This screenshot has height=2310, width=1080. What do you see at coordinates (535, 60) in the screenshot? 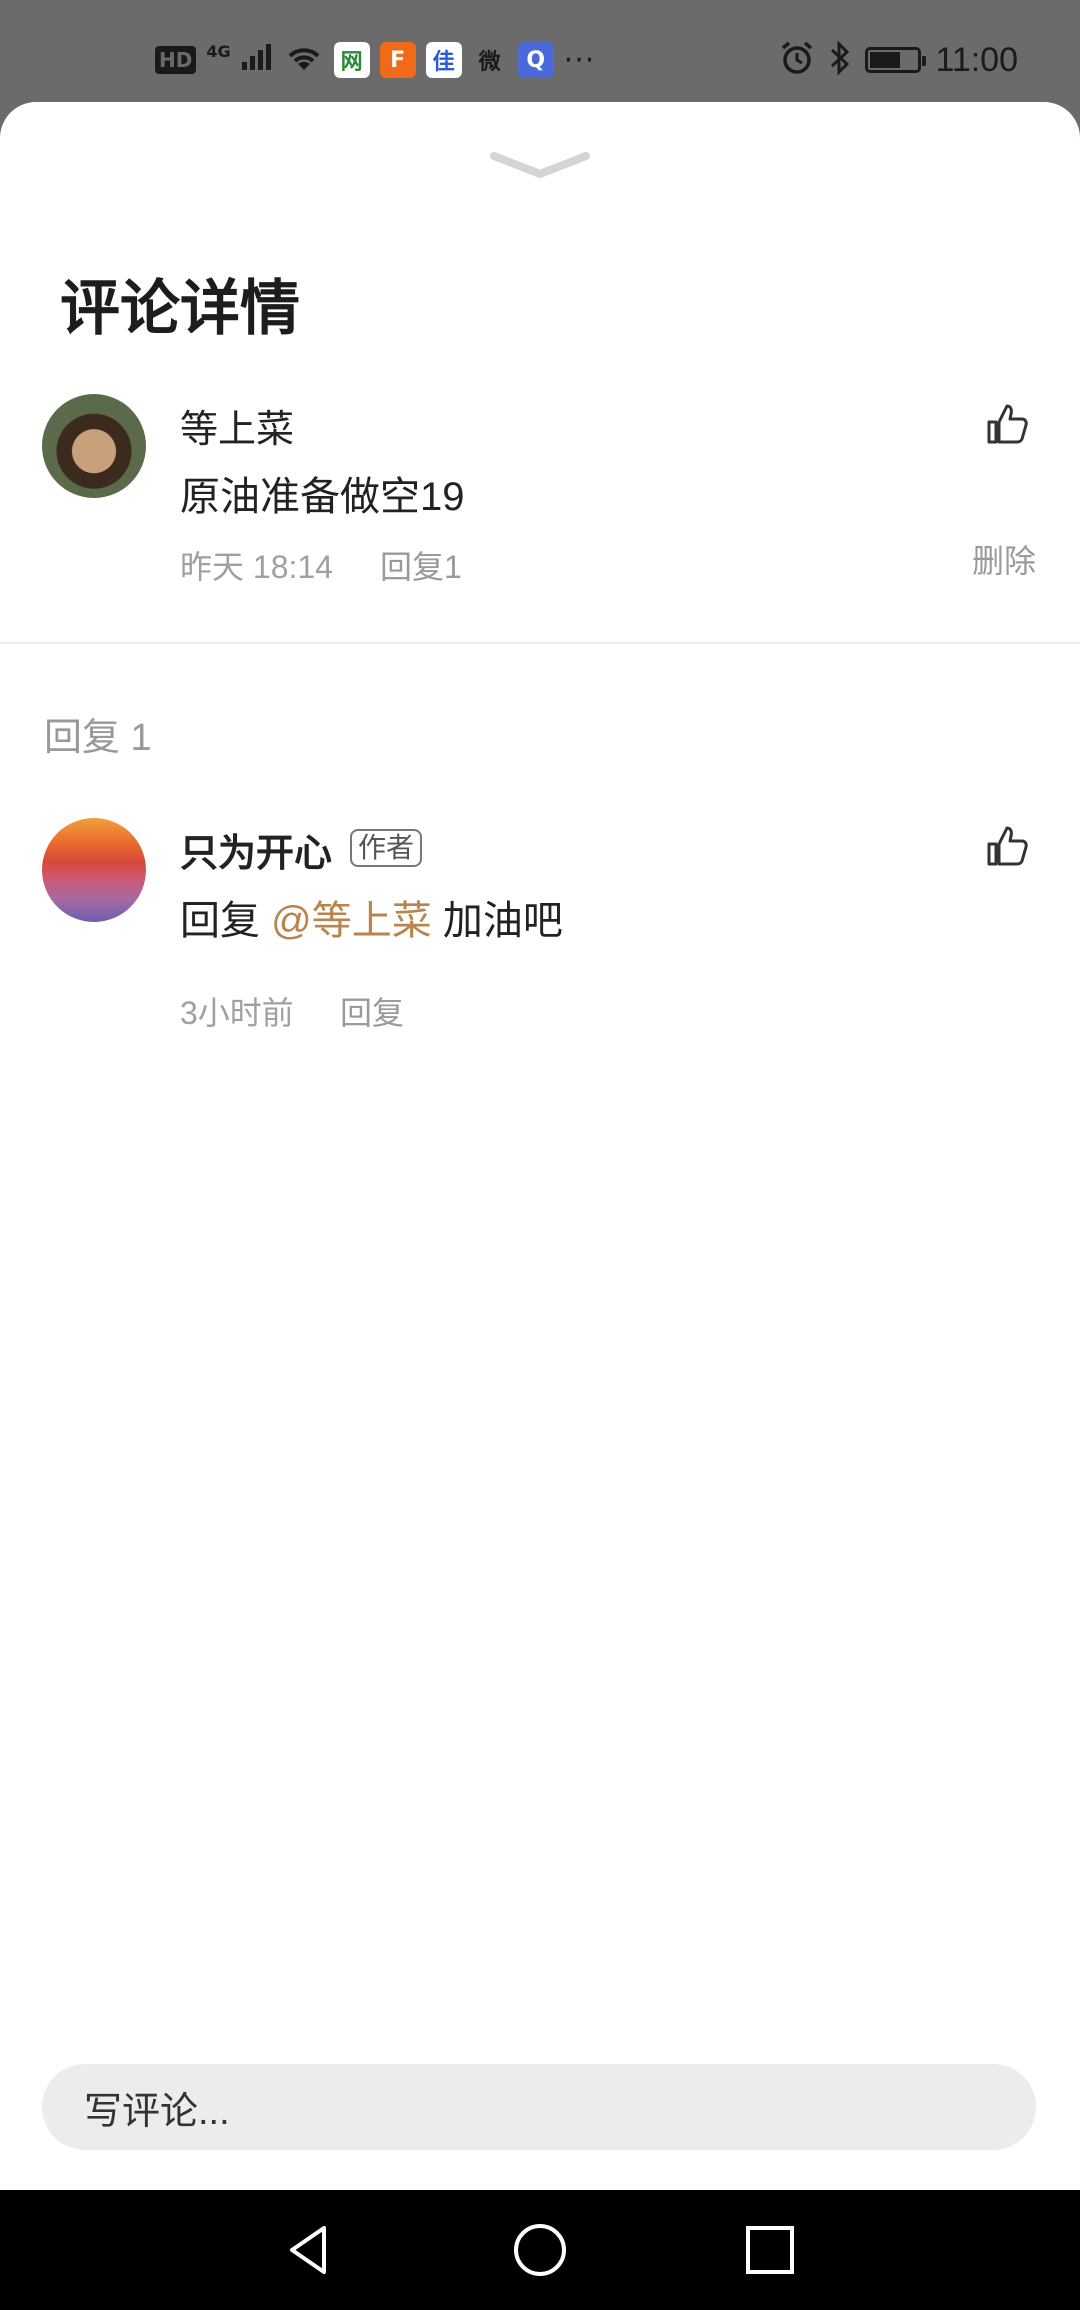
I see `app-icon-q: Q` at bounding box center [535, 60].